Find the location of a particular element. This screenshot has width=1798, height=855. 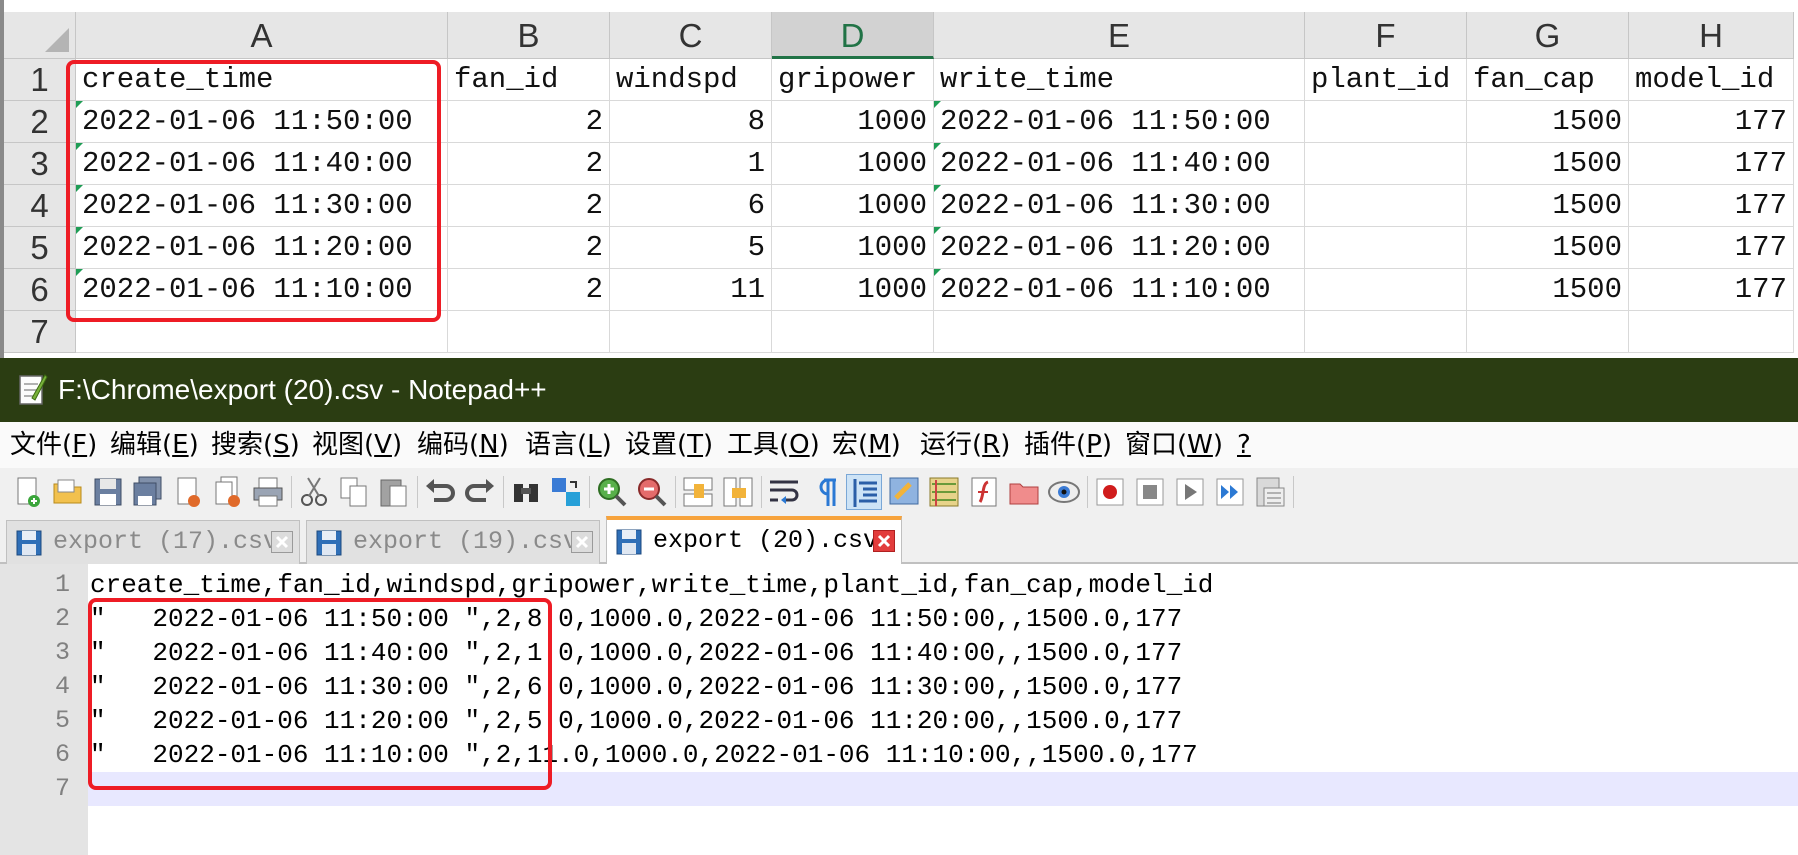

column-header-f: F is located at coordinates (1386, 35).